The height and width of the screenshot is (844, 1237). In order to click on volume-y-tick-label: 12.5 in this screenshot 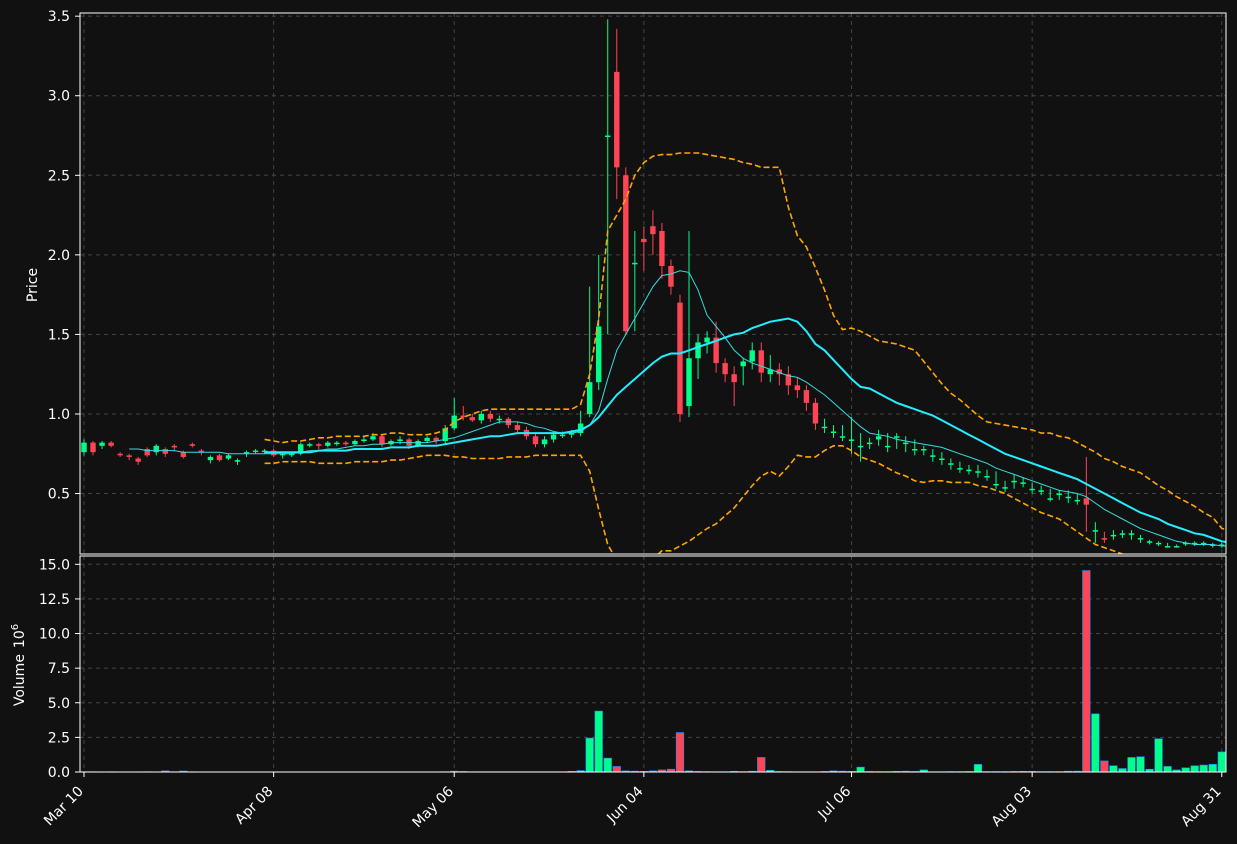, I will do `click(54, 600)`.